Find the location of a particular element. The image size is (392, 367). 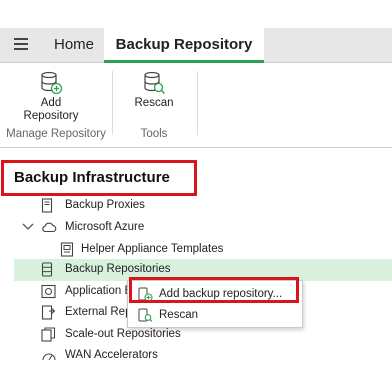

add-repository-button: Add Repository is located at coordinates (51, 97).